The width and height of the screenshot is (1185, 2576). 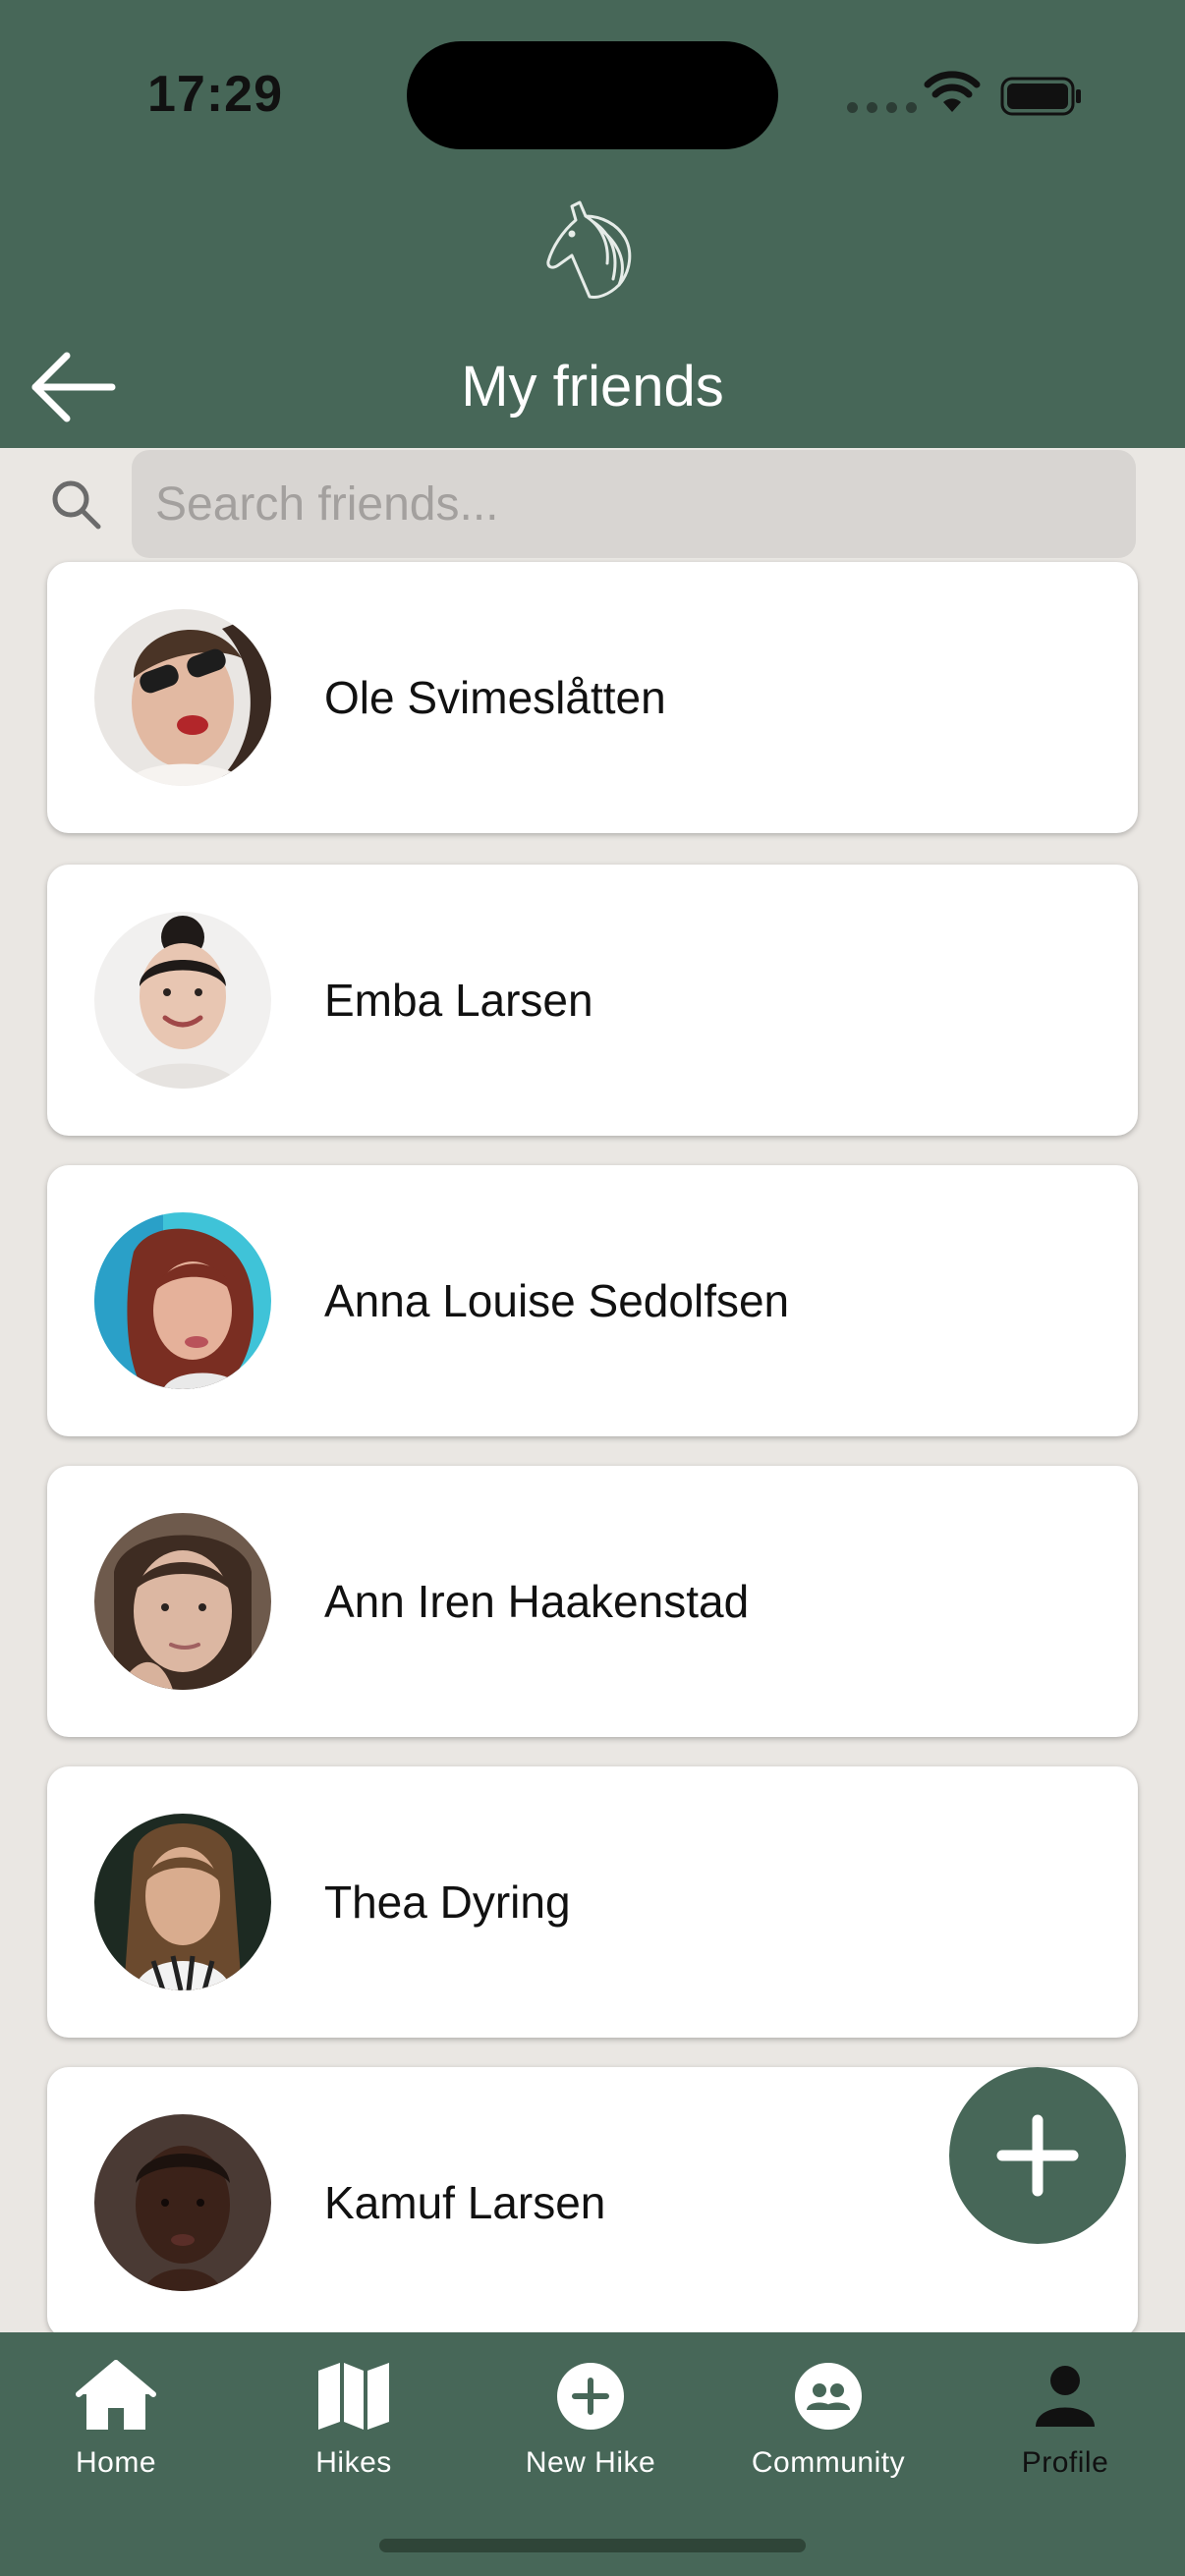 What do you see at coordinates (953, 91) in the screenshot?
I see `wifi-icon` at bounding box center [953, 91].